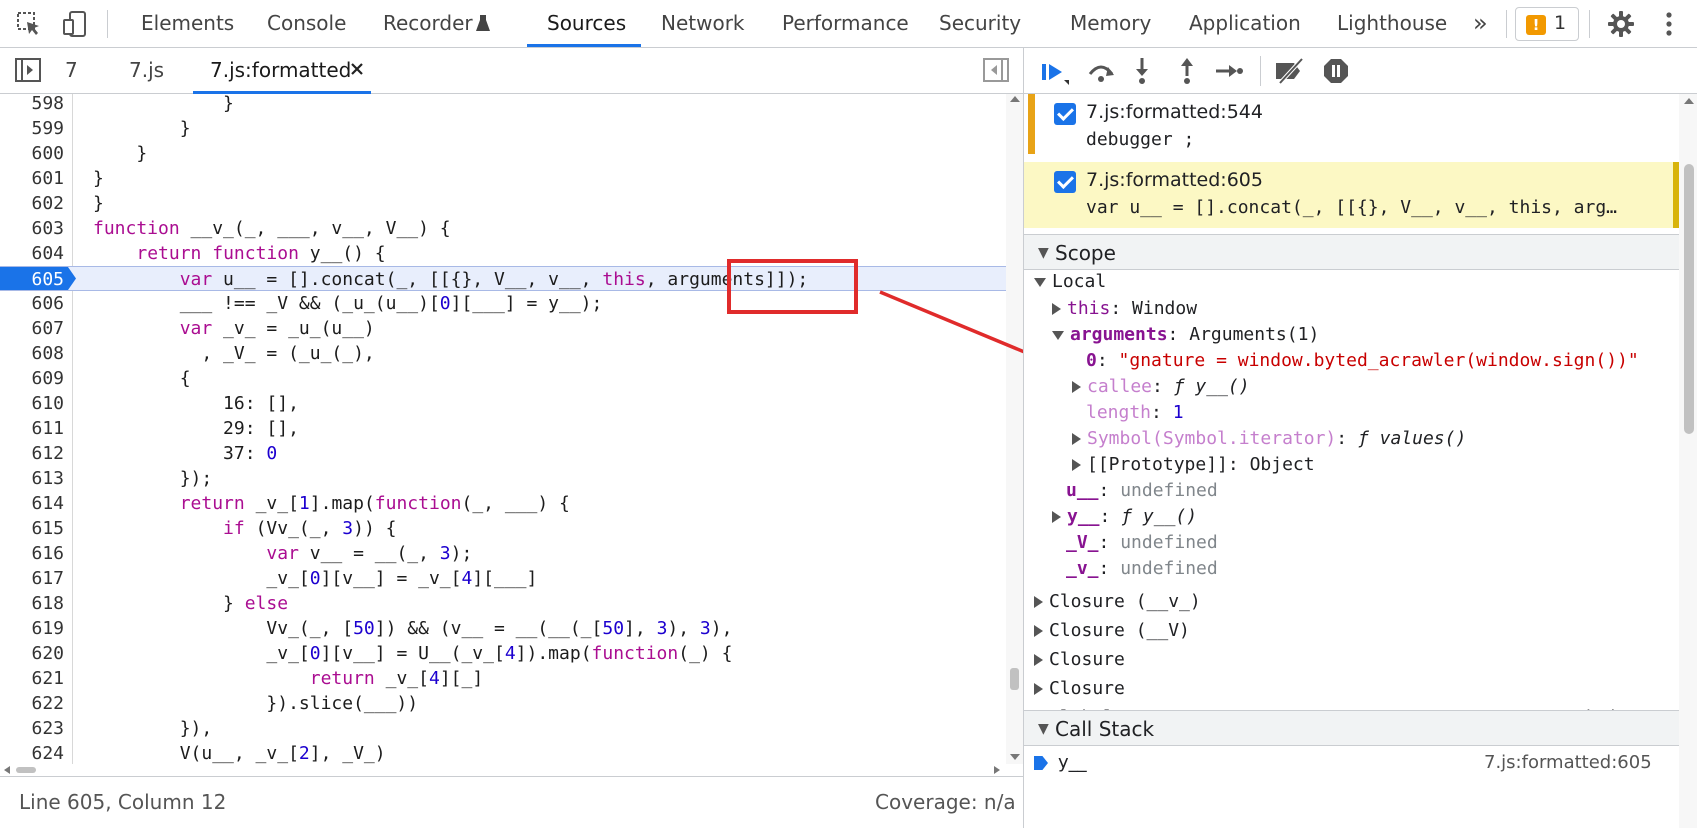  I want to click on scope-local: Local, so click(1070, 282).